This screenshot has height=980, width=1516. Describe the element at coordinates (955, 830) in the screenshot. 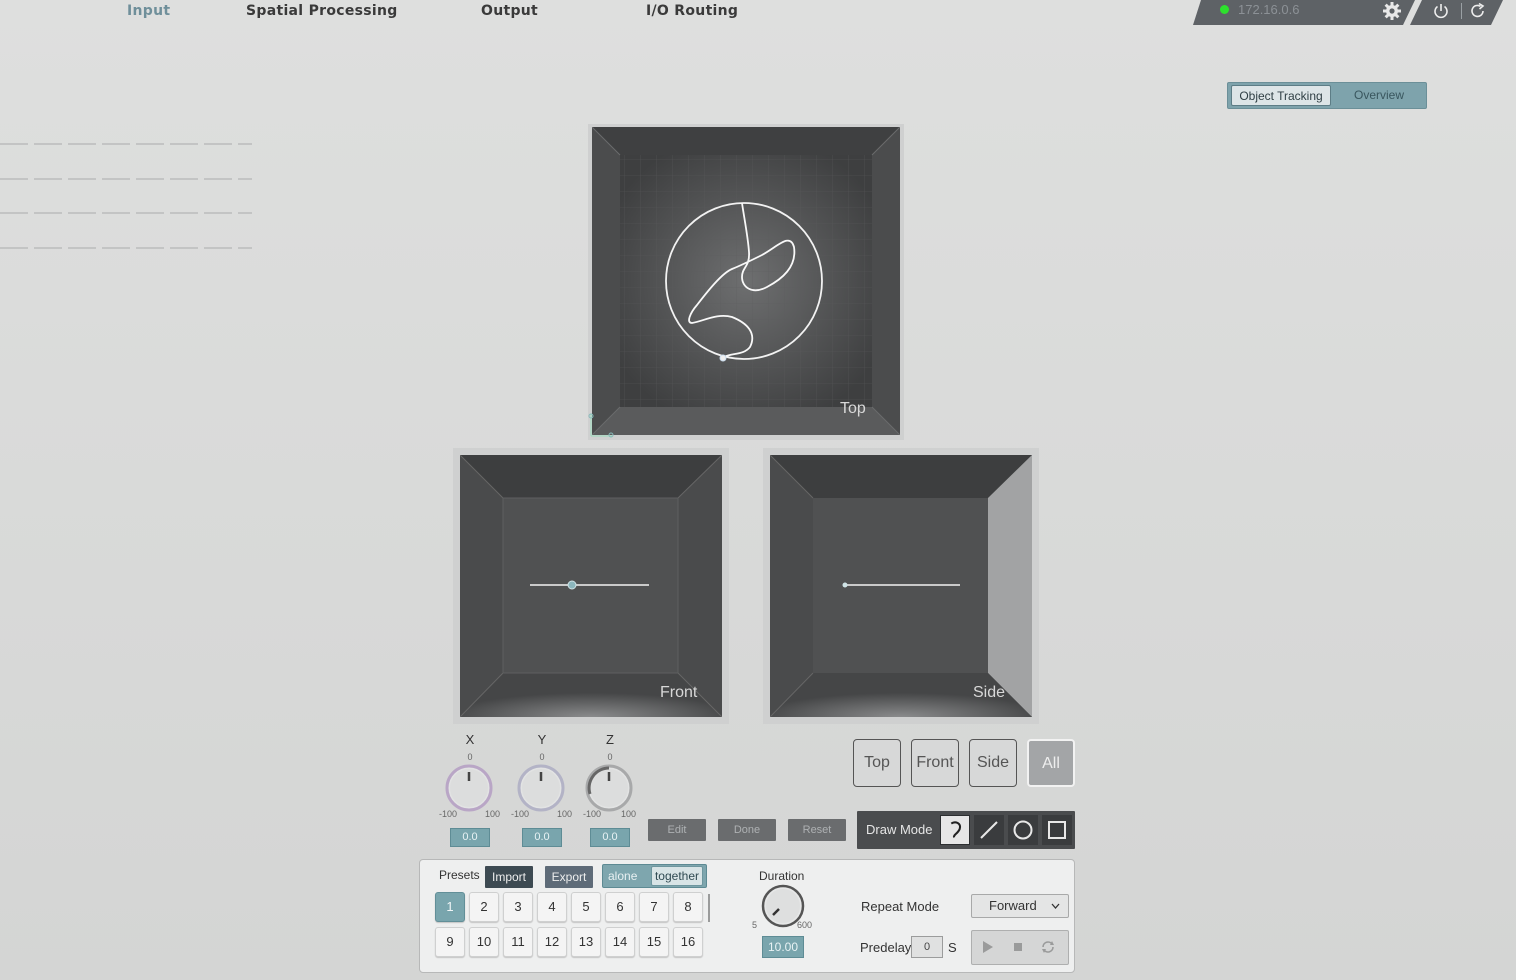

I see `freehand-icon` at that location.